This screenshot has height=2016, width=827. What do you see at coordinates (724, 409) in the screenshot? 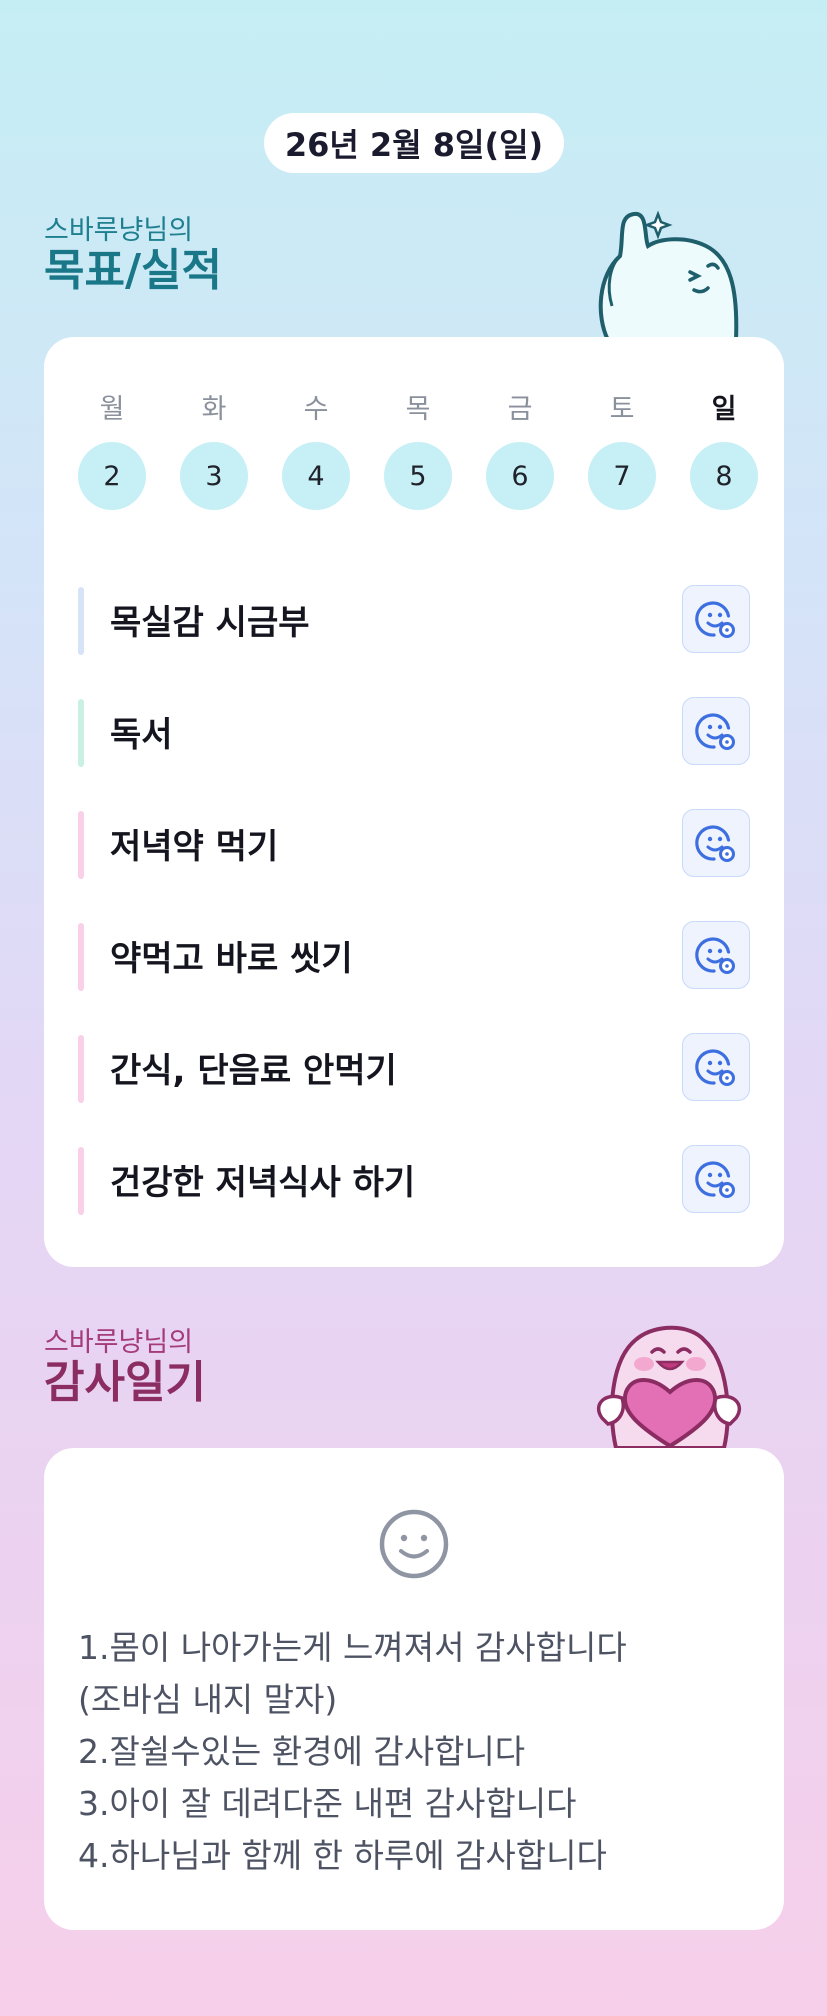
I see `day-name-today: 일` at bounding box center [724, 409].